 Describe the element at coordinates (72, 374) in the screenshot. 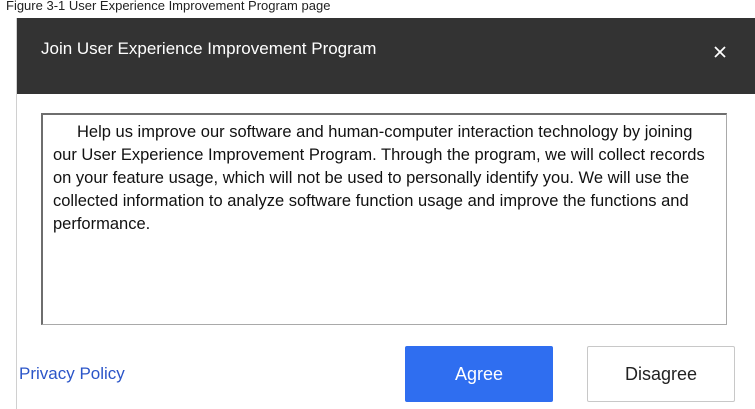

I see `privacy-policy-link: Privacy Policy` at that location.